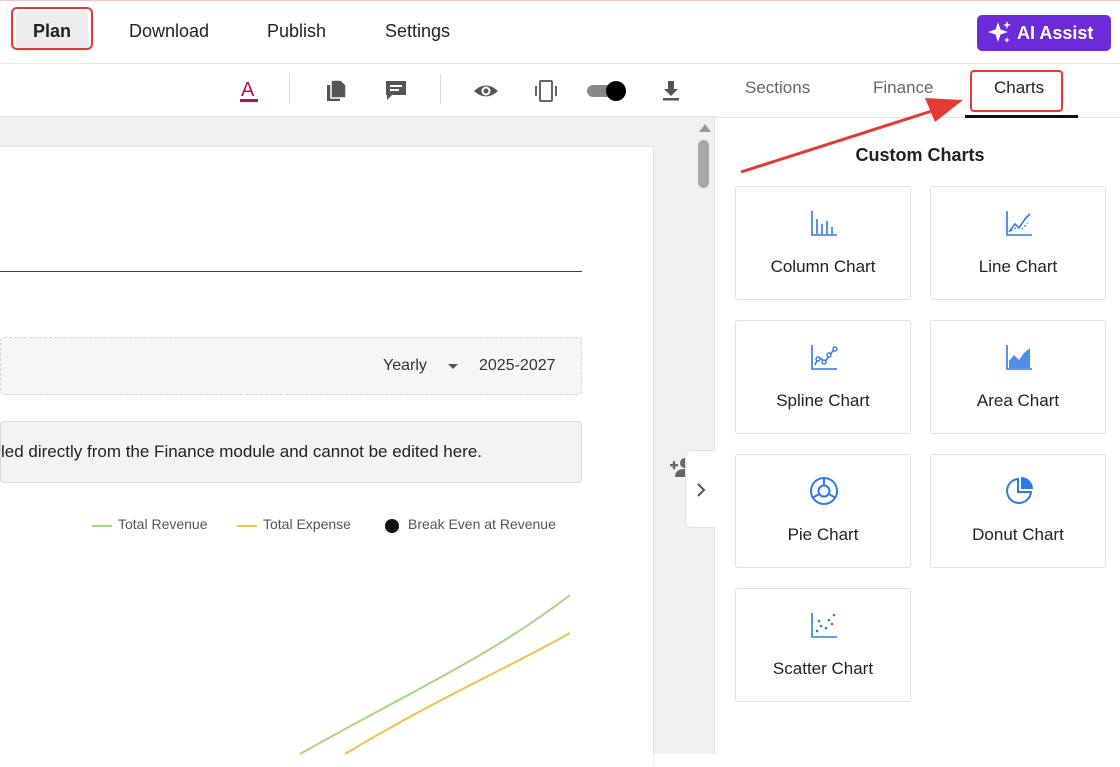 Image resolution: width=1120 pixels, height=767 pixels. I want to click on legend-dot-break-even, so click(392, 526).